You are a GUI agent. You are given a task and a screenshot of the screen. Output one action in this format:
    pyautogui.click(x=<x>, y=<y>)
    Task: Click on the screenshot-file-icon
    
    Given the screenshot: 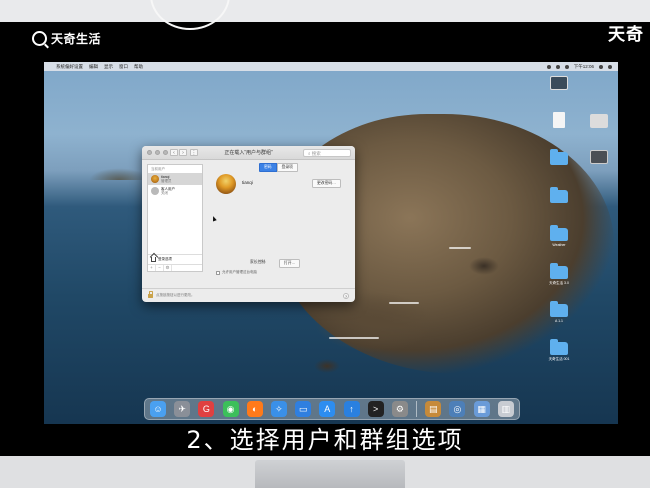 What is the action you would take?
    pyautogui.click(x=599, y=121)
    